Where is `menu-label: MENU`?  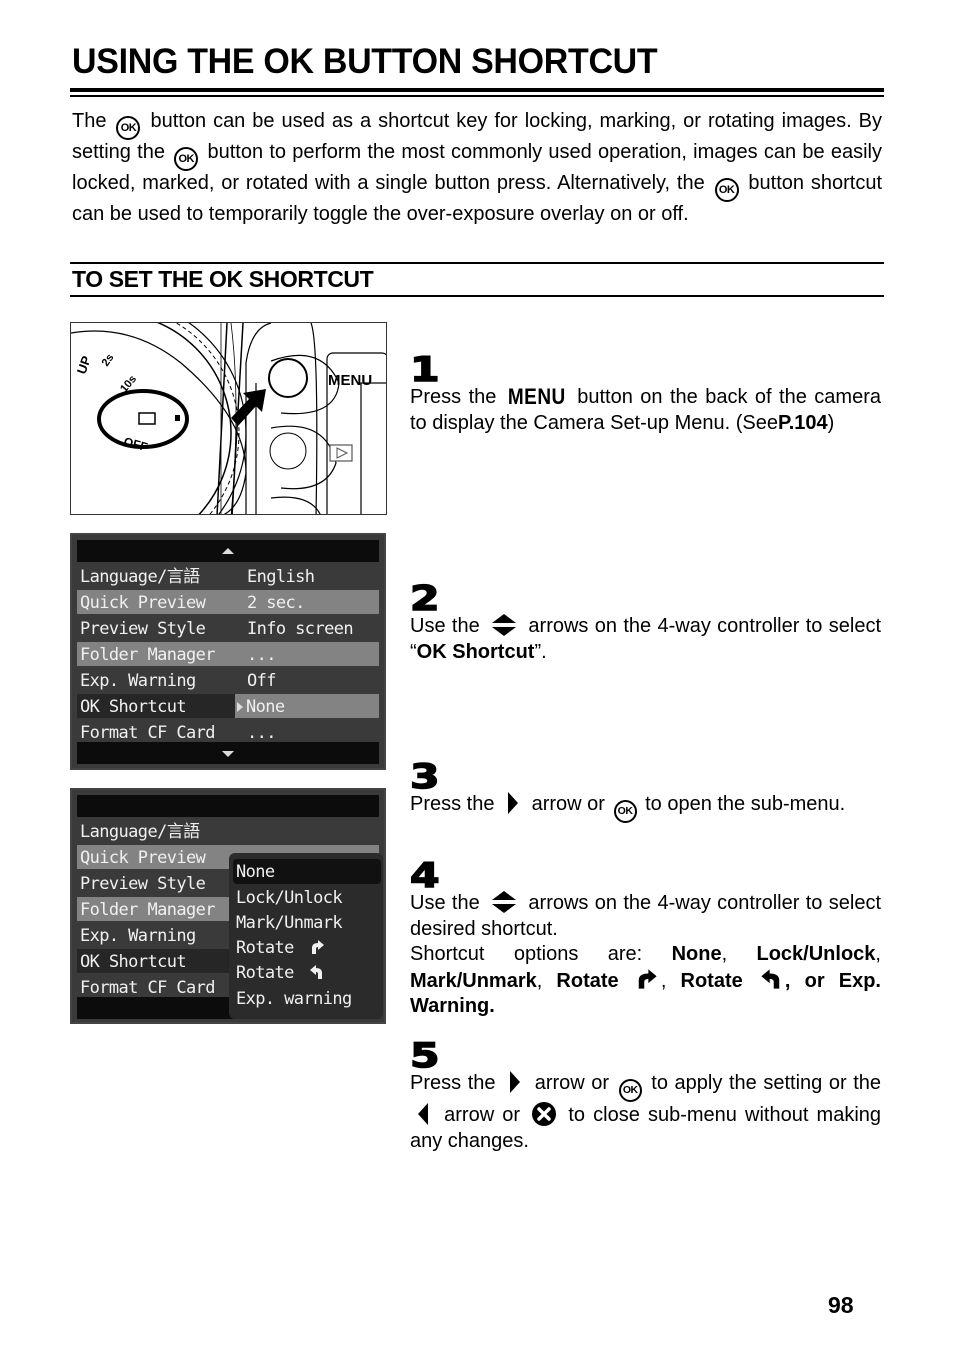
menu-label: MENU is located at coordinates (350, 380).